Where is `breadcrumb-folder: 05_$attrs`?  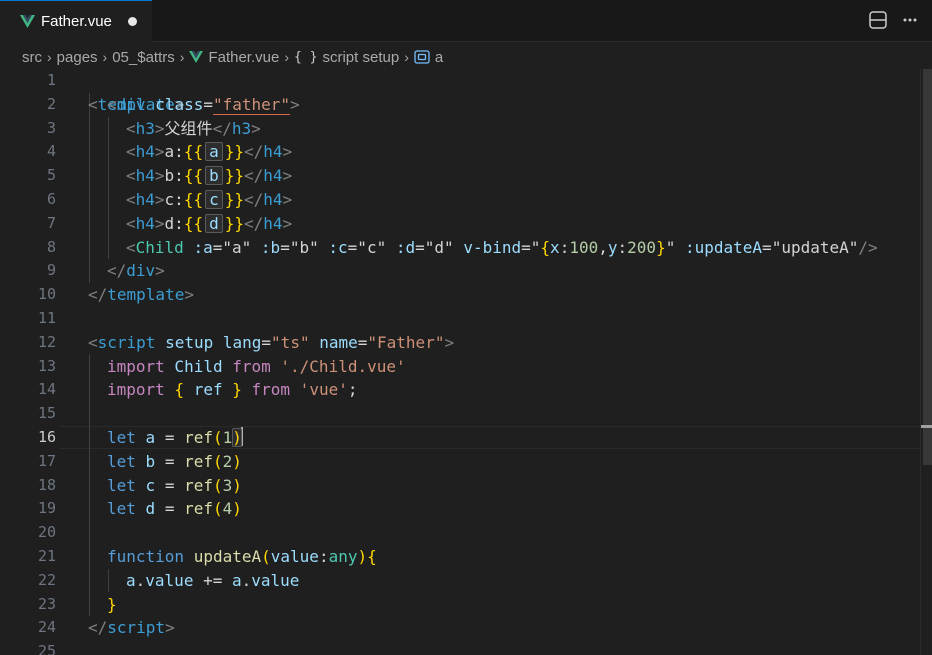 breadcrumb-folder: 05_$attrs is located at coordinates (143, 57).